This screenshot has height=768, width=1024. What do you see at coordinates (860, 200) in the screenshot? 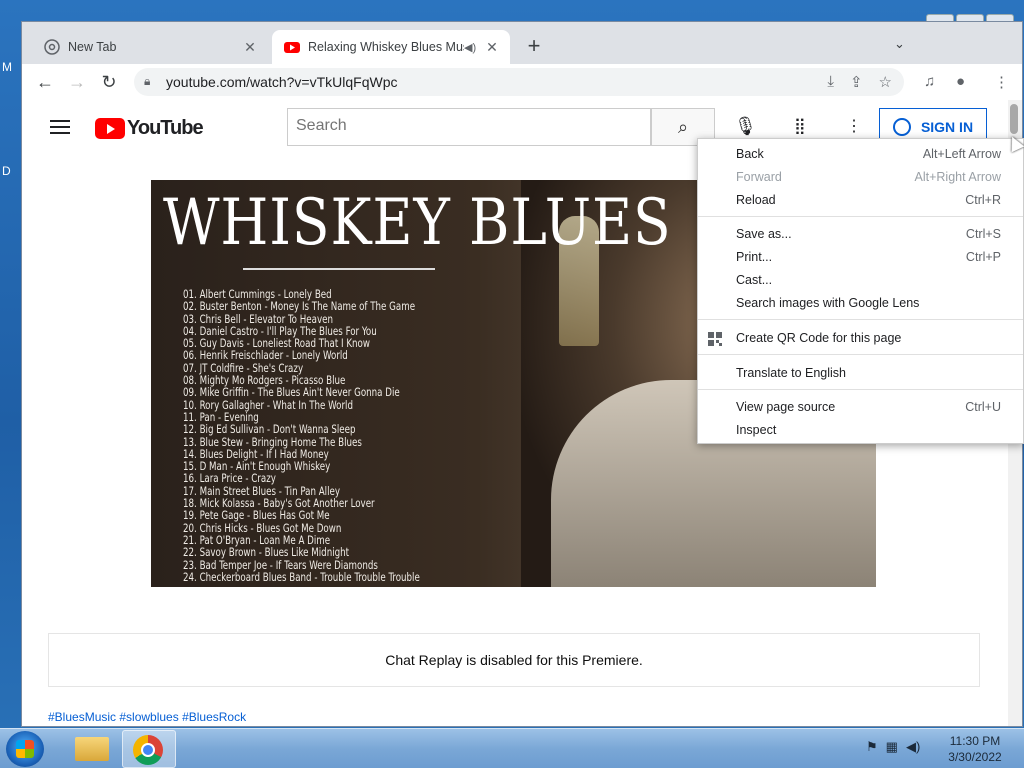
I see `menu-item-reload: Reload Ctrl+R` at bounding box center [860, 200].